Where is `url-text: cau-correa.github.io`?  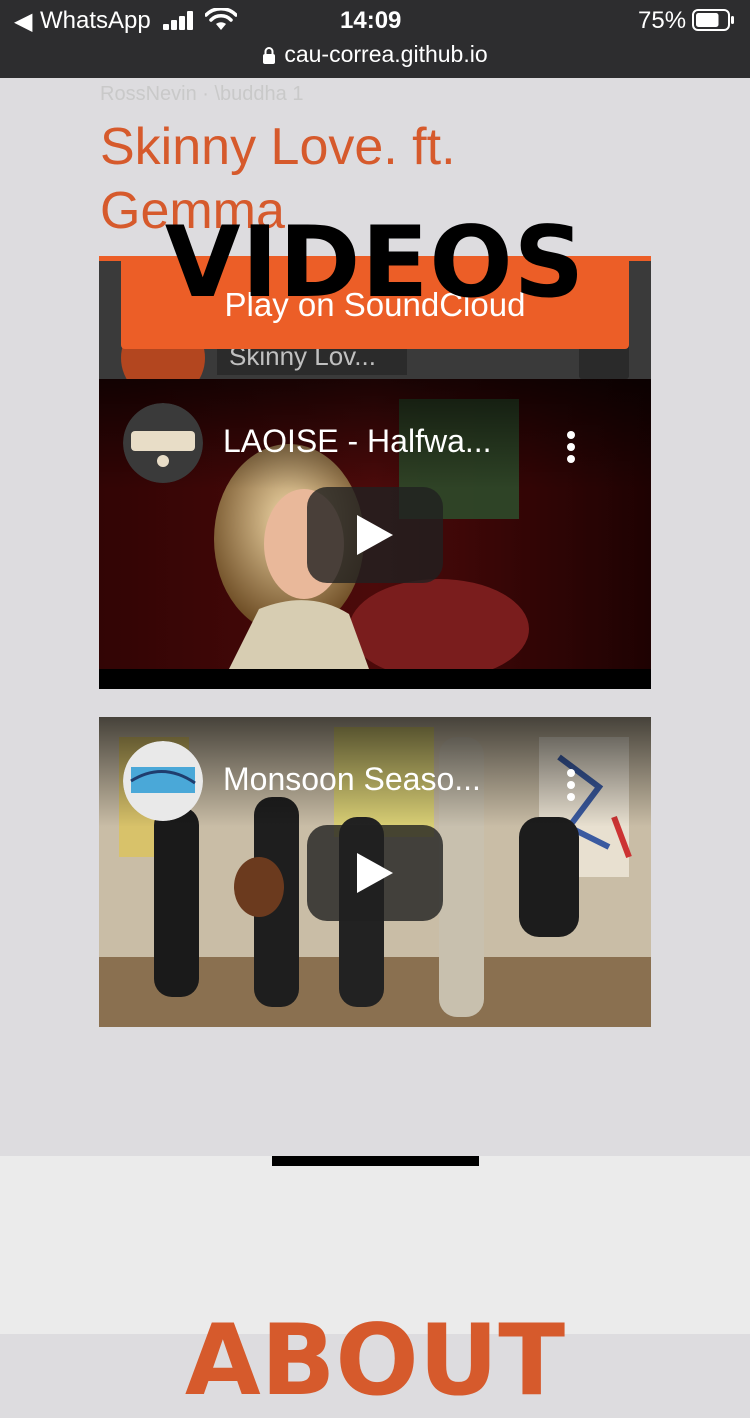
url-text: cau-correa.github.io is located at coordinates (386, 54).